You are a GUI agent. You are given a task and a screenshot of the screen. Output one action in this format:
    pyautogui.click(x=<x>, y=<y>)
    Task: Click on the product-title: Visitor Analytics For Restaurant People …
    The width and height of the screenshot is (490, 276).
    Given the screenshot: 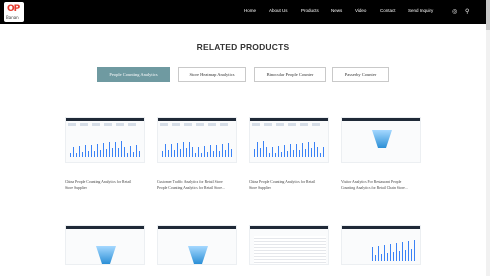 What is the action you would take?
    pyautogui.click(x=381, y=185)
    